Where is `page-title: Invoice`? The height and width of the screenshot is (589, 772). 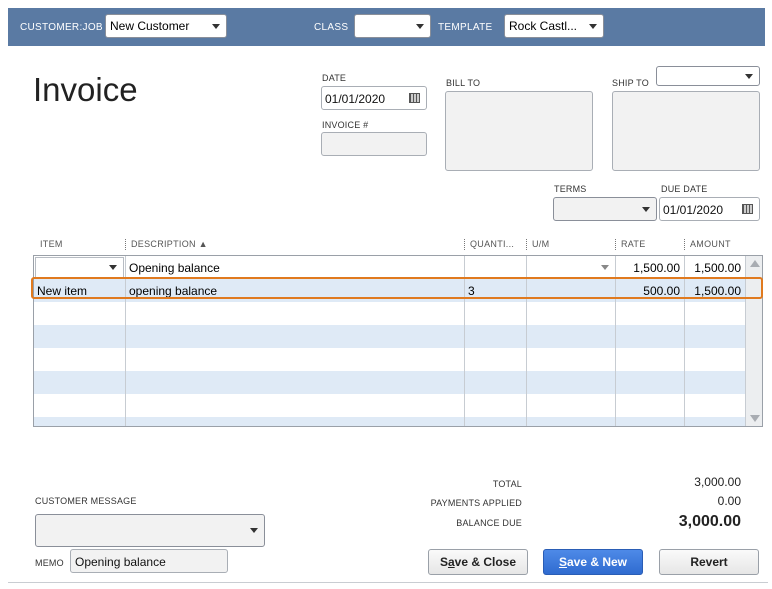
page-title: Invoice is located at coordinates (85, 89).